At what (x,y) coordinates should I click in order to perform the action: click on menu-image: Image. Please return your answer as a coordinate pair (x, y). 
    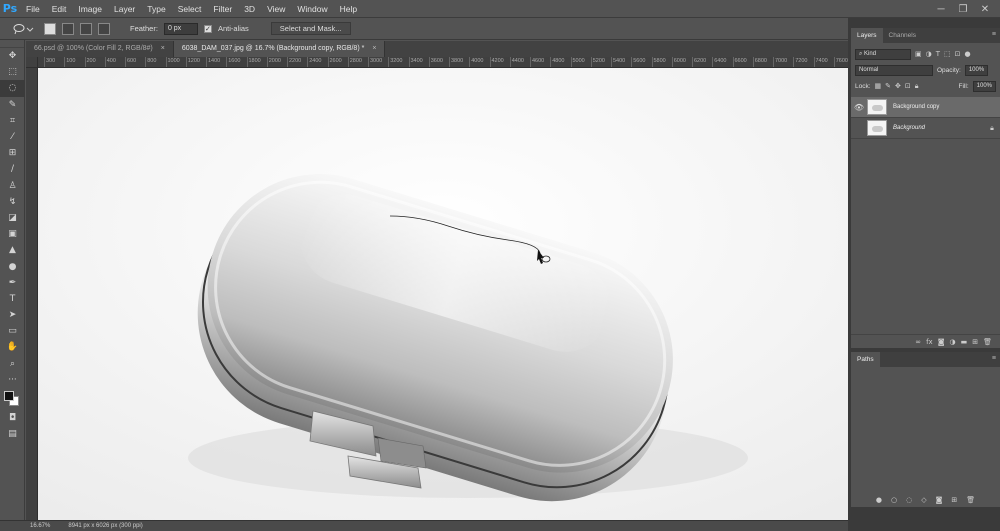
    Looking at the image, I should click on (90, 9).